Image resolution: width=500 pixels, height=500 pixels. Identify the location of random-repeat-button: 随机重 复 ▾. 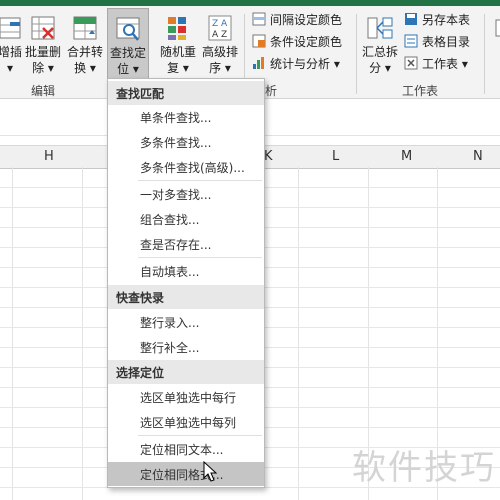
(178, 45).